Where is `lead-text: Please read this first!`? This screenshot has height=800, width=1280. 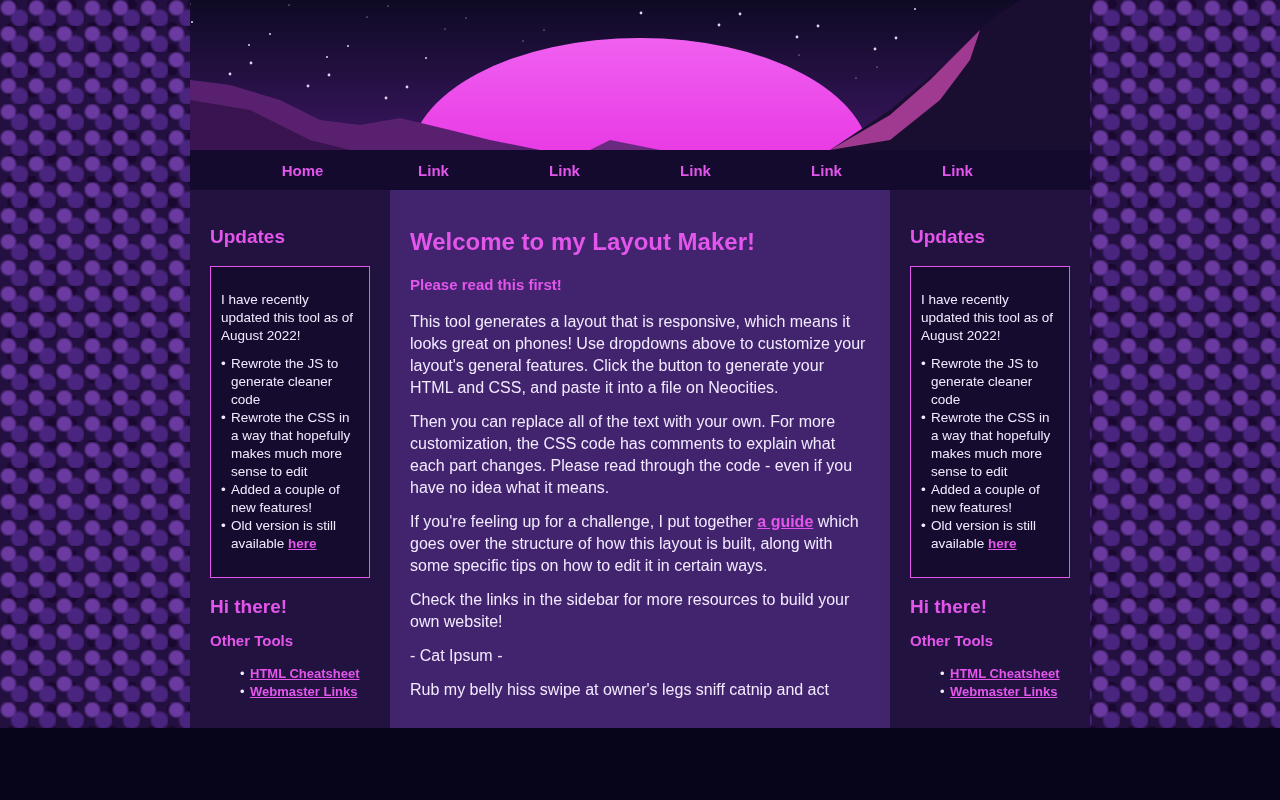
lead-text: Please read this first! is located at coordinates (486, 284).